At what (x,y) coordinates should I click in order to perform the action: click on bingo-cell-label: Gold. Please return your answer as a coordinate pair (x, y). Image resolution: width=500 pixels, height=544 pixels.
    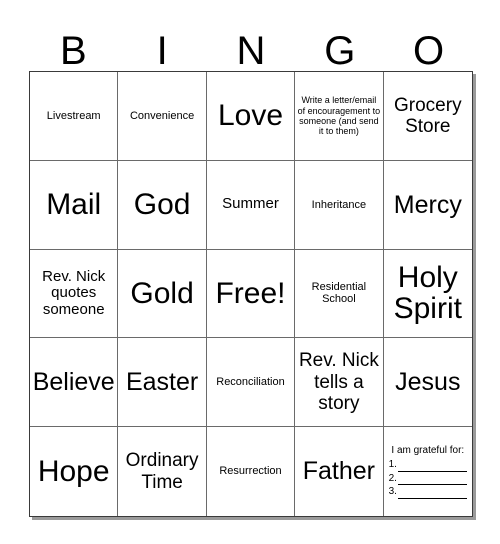
    Looking at the image, I should click on (162, 293).